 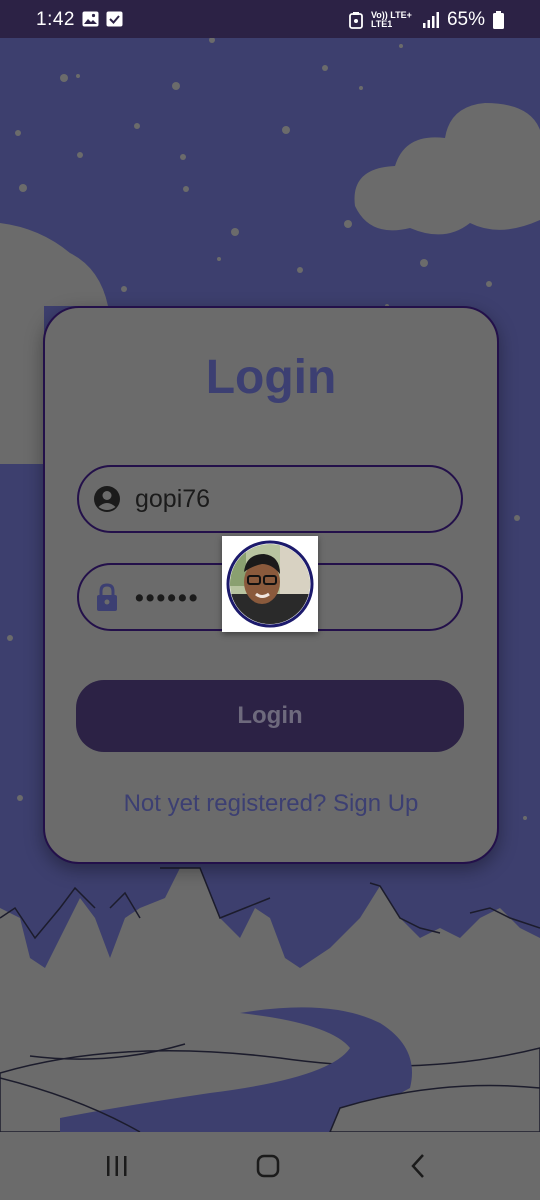 What do you see at coordinates (167, 598) in the screenshot?
I see `password-input: ••••••` at bounding box center [167, 598].